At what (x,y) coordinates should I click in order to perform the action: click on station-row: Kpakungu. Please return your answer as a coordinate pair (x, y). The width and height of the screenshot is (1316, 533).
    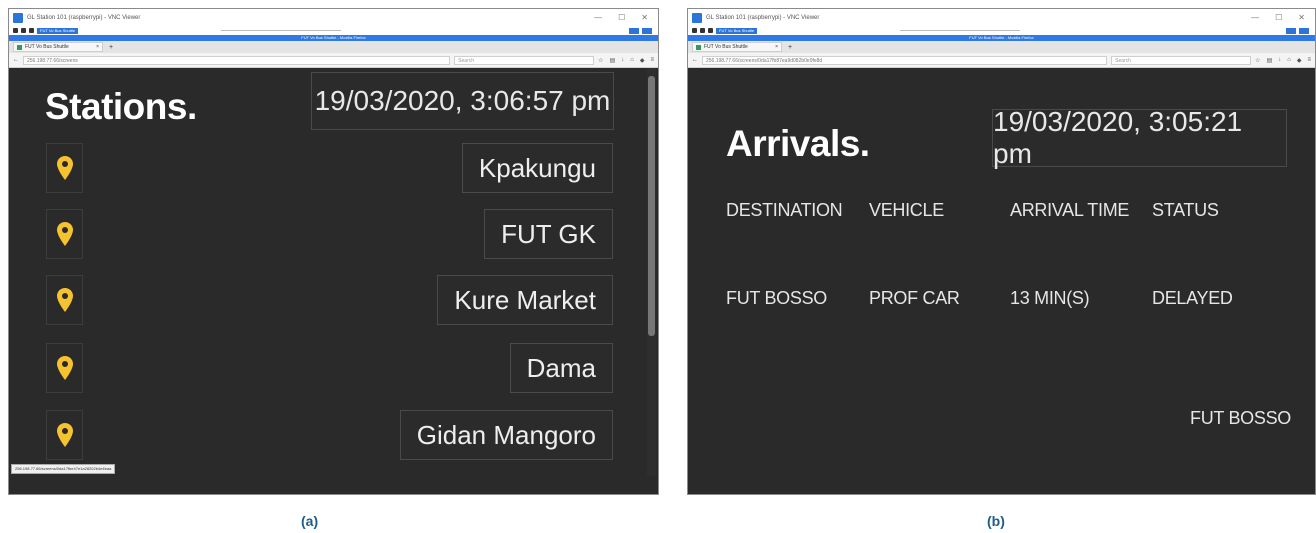
    Looking at the image, I should click on (329, 168).